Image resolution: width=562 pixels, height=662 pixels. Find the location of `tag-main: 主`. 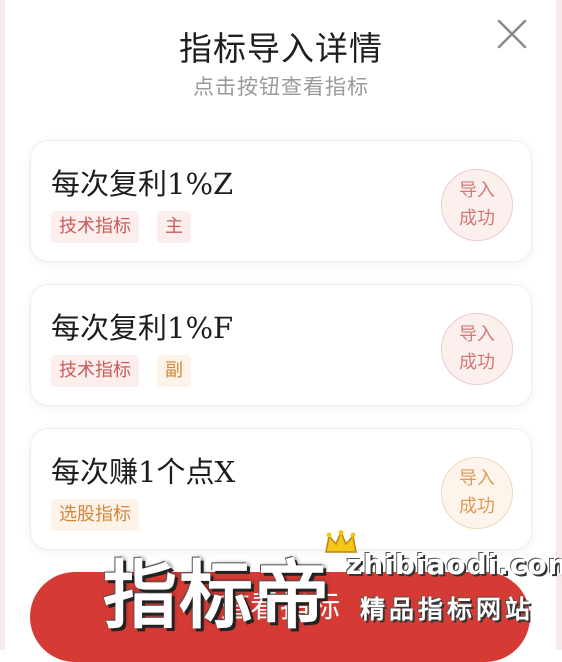

tag-main: 主 is located at coordinates (174, 227).